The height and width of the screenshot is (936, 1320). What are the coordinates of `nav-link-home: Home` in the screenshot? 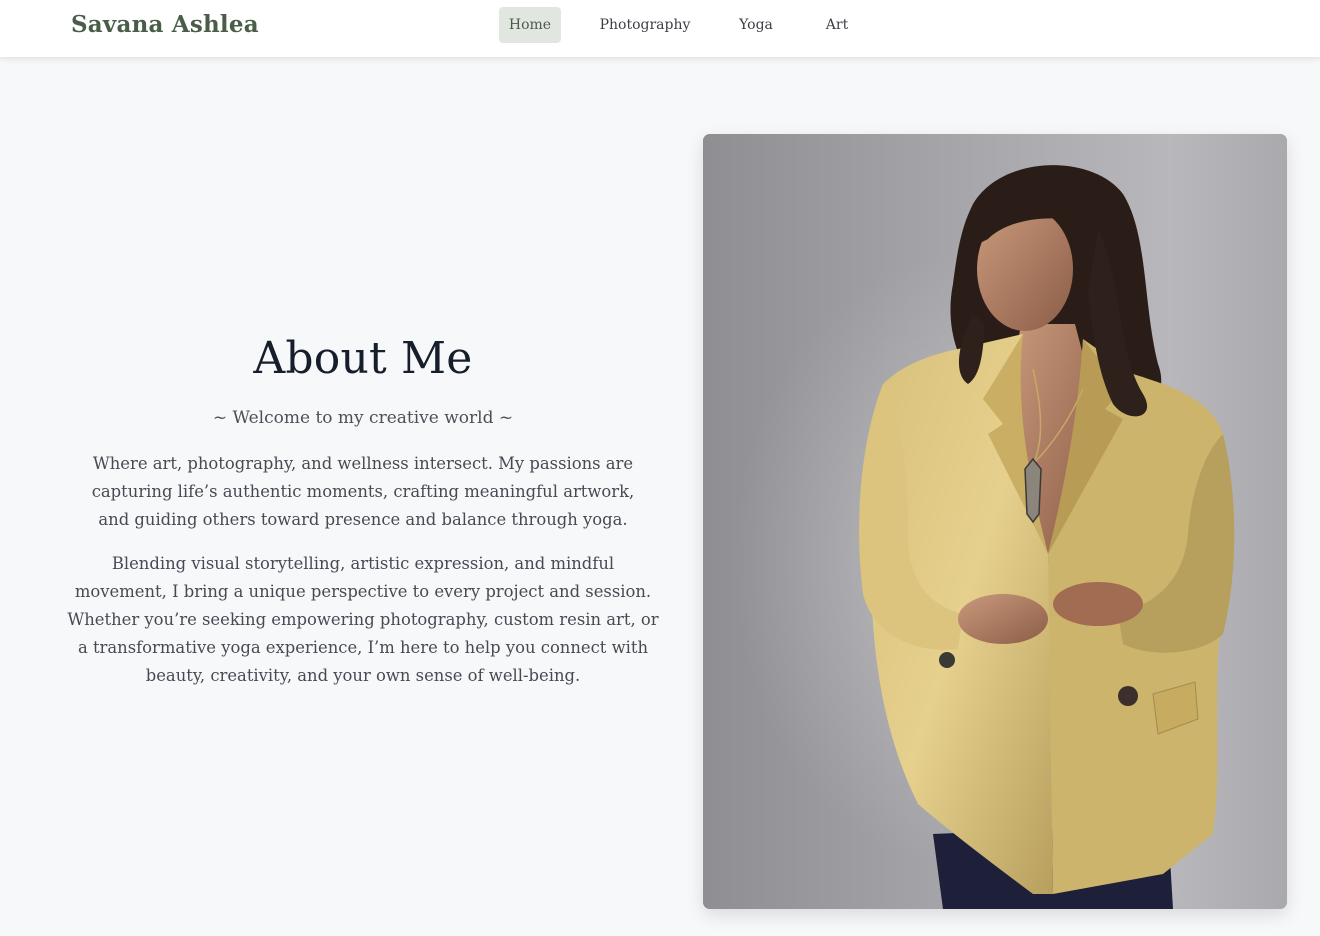 It's located at (530, 25).